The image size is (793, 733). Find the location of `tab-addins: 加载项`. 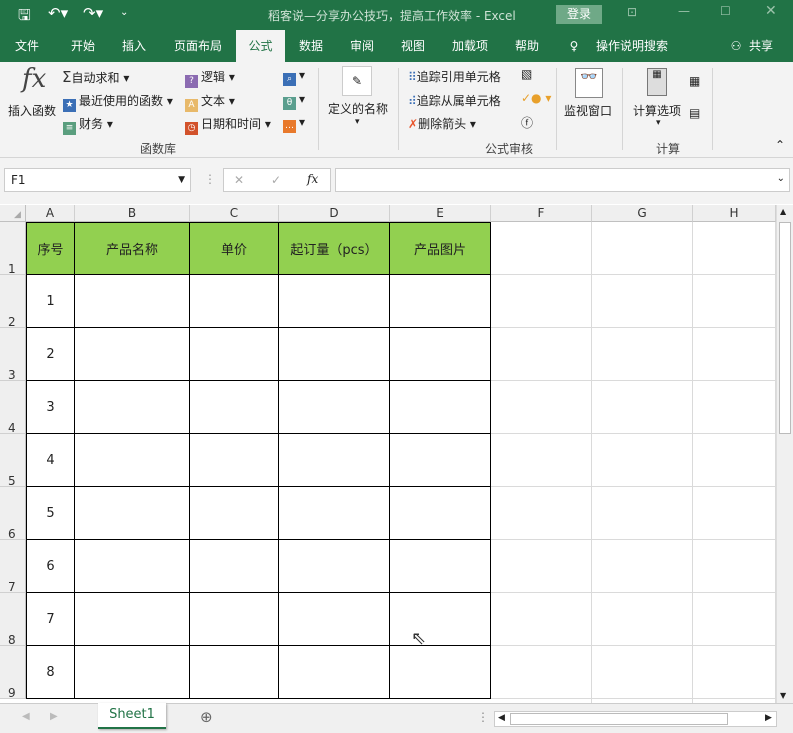

tab-addins: 加载项 is located at coordinates (470, 46).